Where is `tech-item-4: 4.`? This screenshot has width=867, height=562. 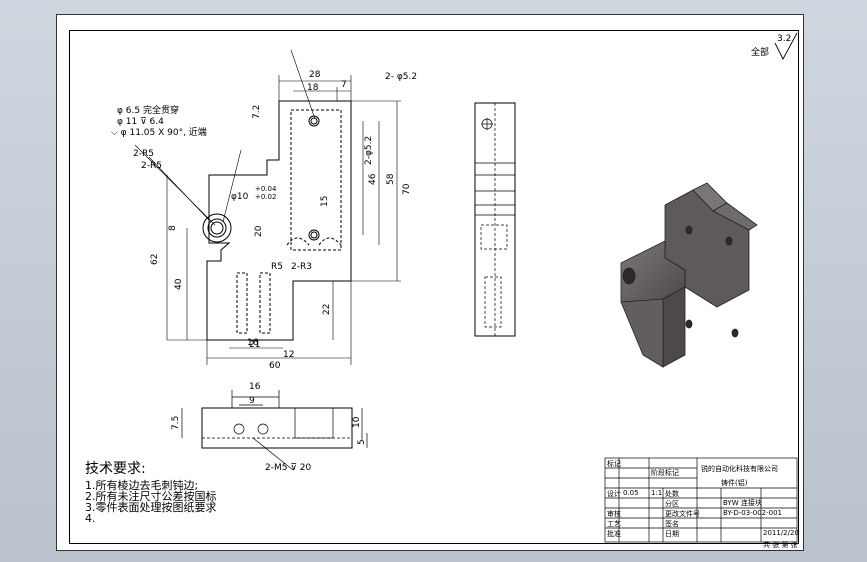 tech-item-4: 4. is located at coordinates (90, 518).